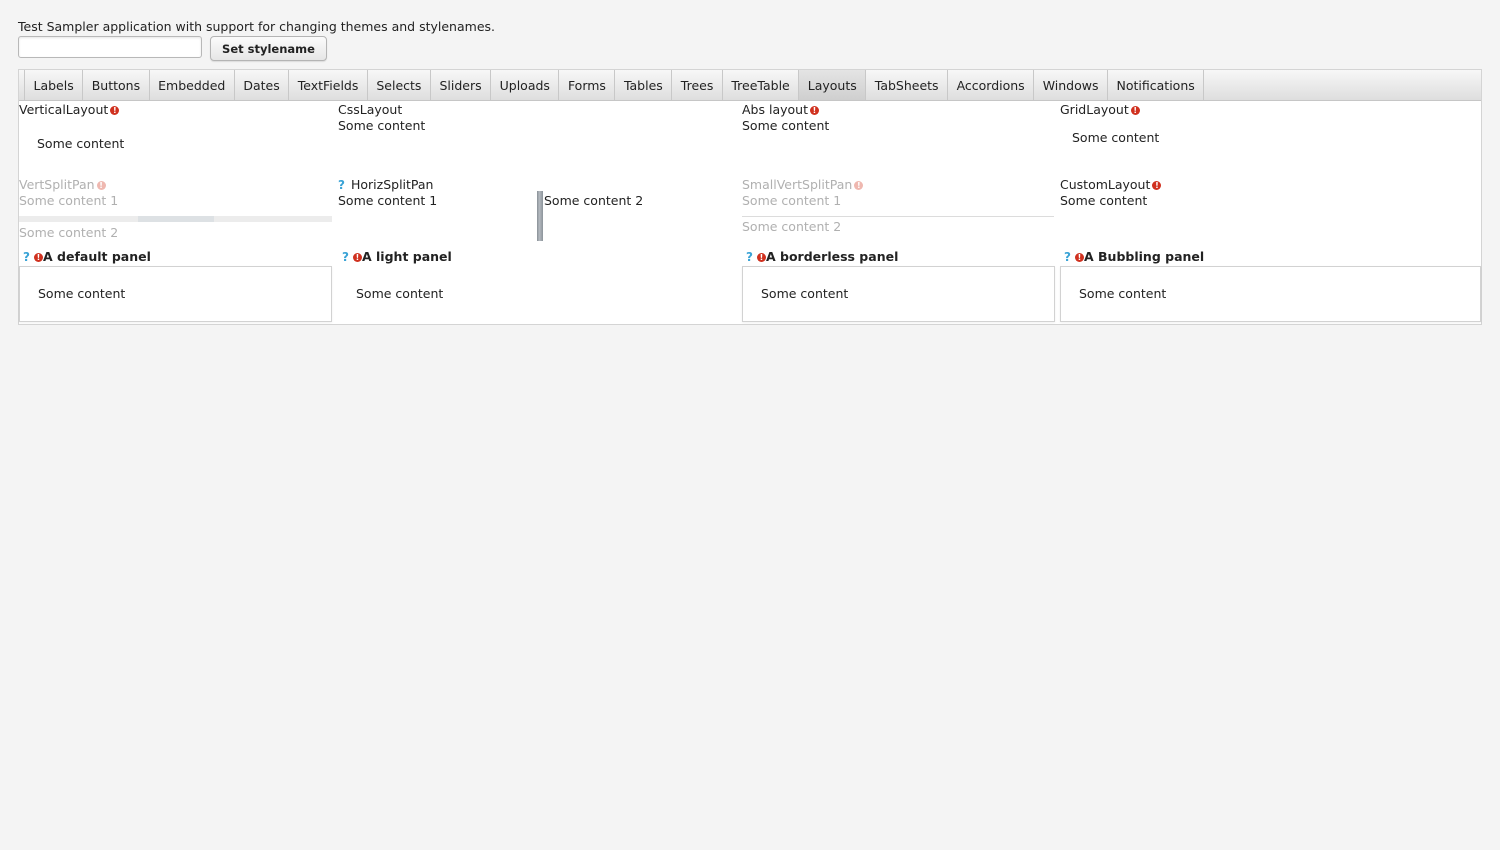 This screenshot has height=850, width=1500. What do you see at coordinates (459, 85) in the screenshot?
I see `tab-sliders: Sliders` at bounding box center [459, 85].